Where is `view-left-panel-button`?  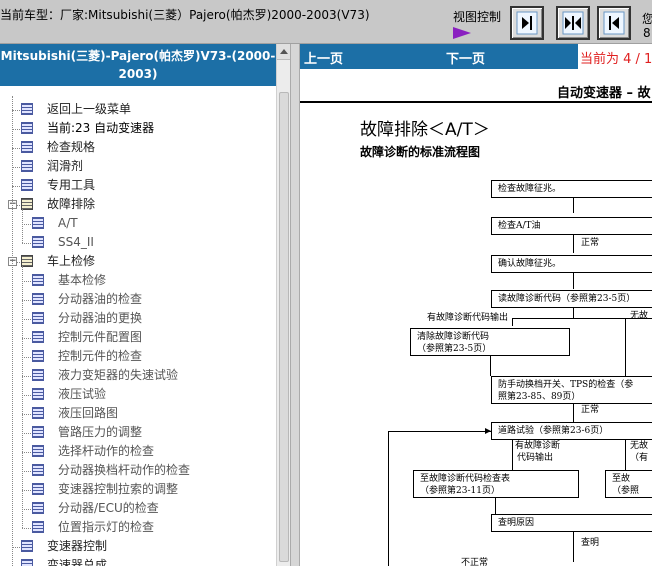 view-left-panel-button is located at coordinates (614, 23).